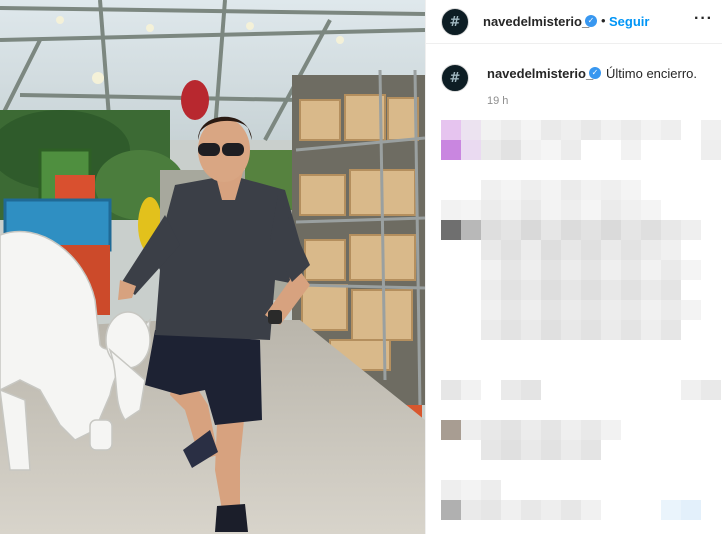  I want to click on verified-badge-icon: ✓, so click(591, 21).